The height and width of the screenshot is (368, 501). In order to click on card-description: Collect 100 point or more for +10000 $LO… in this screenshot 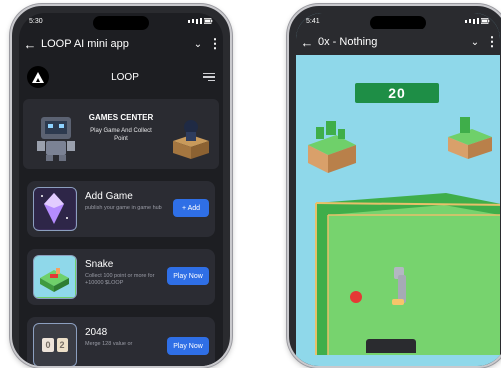, I will do `click(120, 279)`.